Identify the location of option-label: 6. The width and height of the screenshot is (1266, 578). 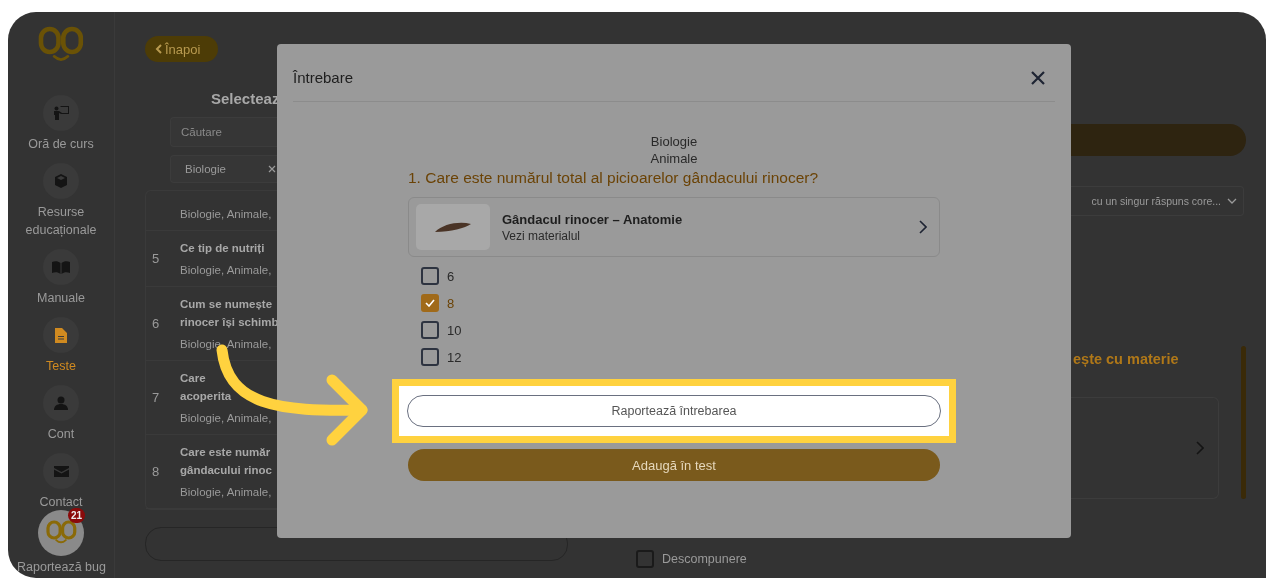
(451, 276).